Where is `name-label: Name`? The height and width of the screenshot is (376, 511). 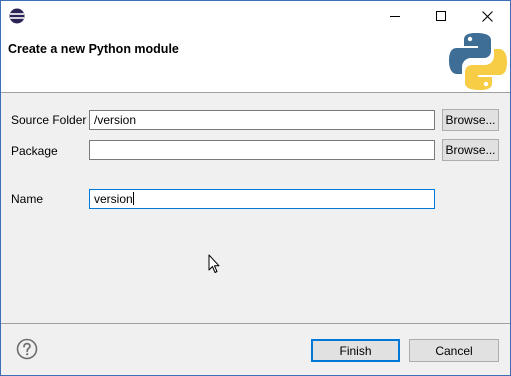 name-label: Name is located at coordinates (27, 199).